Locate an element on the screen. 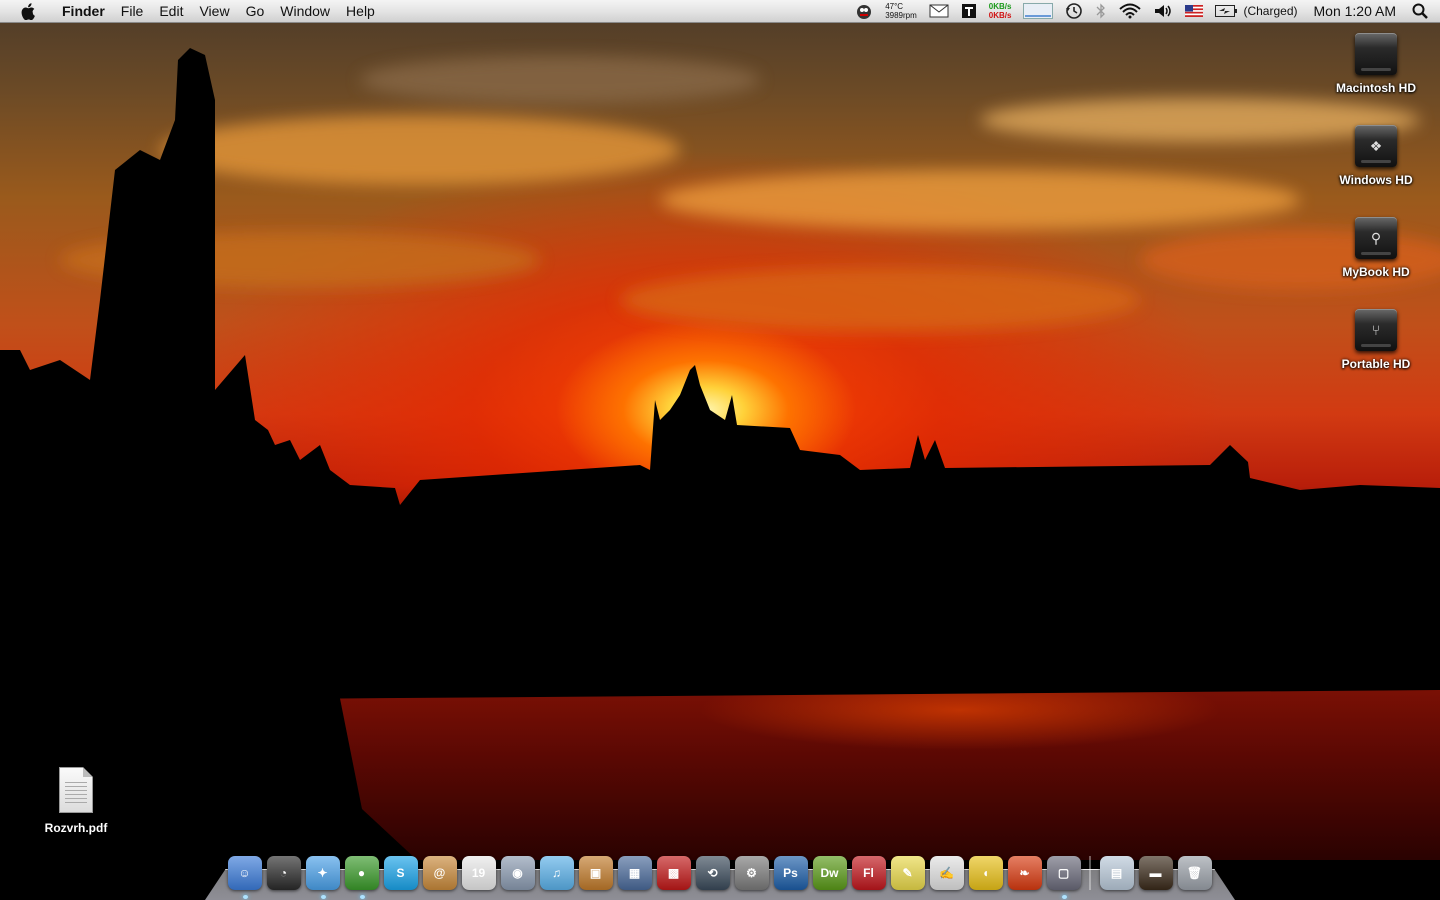  dock-icon-glyph: ♫ is located at coordinates (556, 873).